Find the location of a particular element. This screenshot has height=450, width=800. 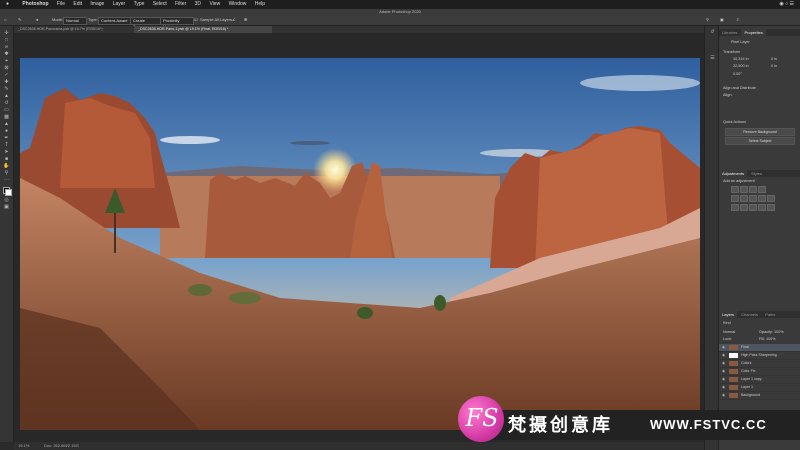

photo-filter-adjustment-icon is located at coordinates (771, 198).